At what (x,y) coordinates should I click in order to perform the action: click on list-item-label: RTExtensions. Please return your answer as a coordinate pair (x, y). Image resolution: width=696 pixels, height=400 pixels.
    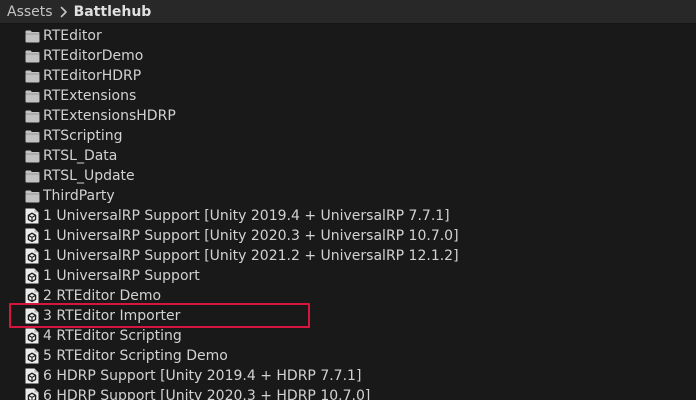
    Looking at the image, I should click on (90, 96).